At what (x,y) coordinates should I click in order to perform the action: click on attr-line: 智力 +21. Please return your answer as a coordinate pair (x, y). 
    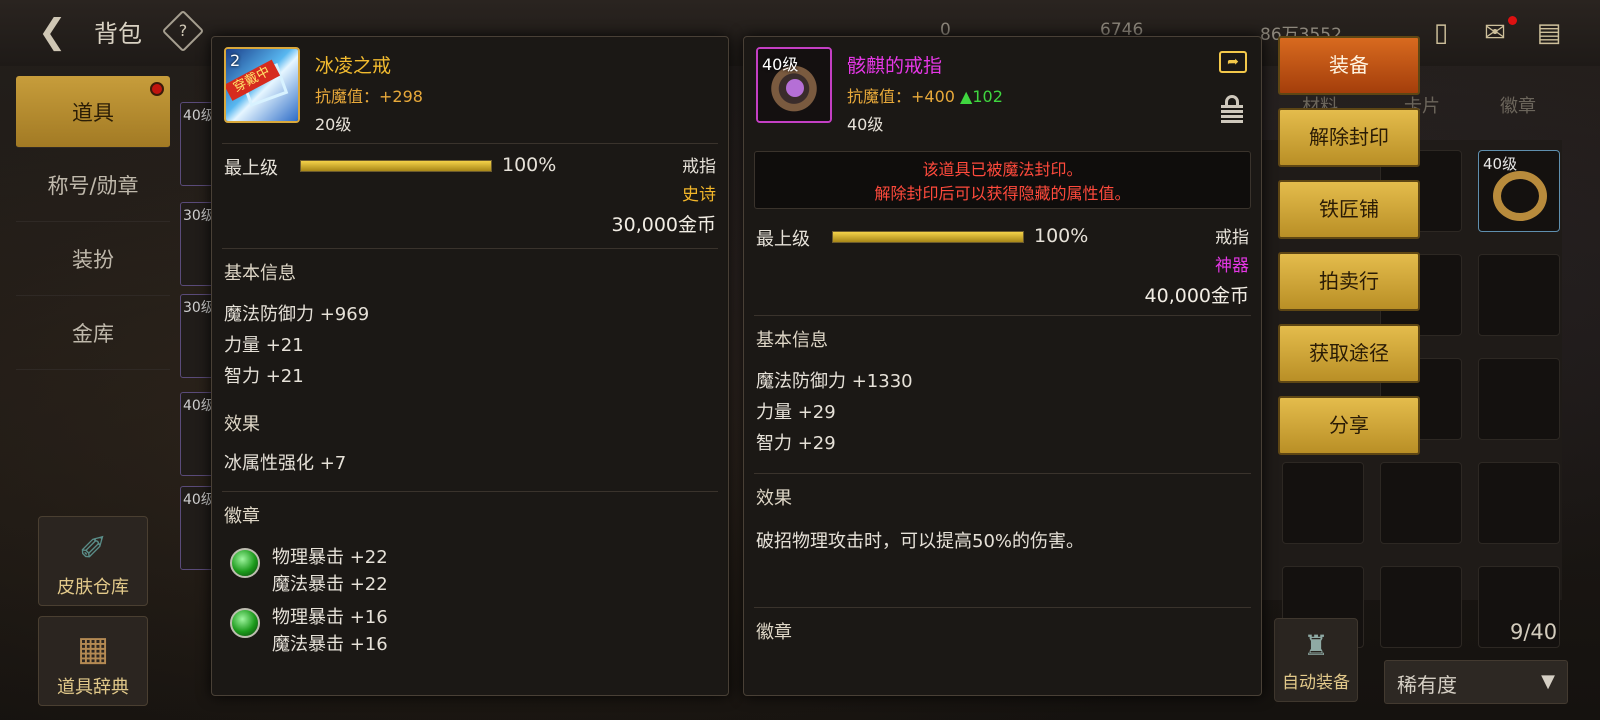
    Looking at the image, I should click on (264, 376).